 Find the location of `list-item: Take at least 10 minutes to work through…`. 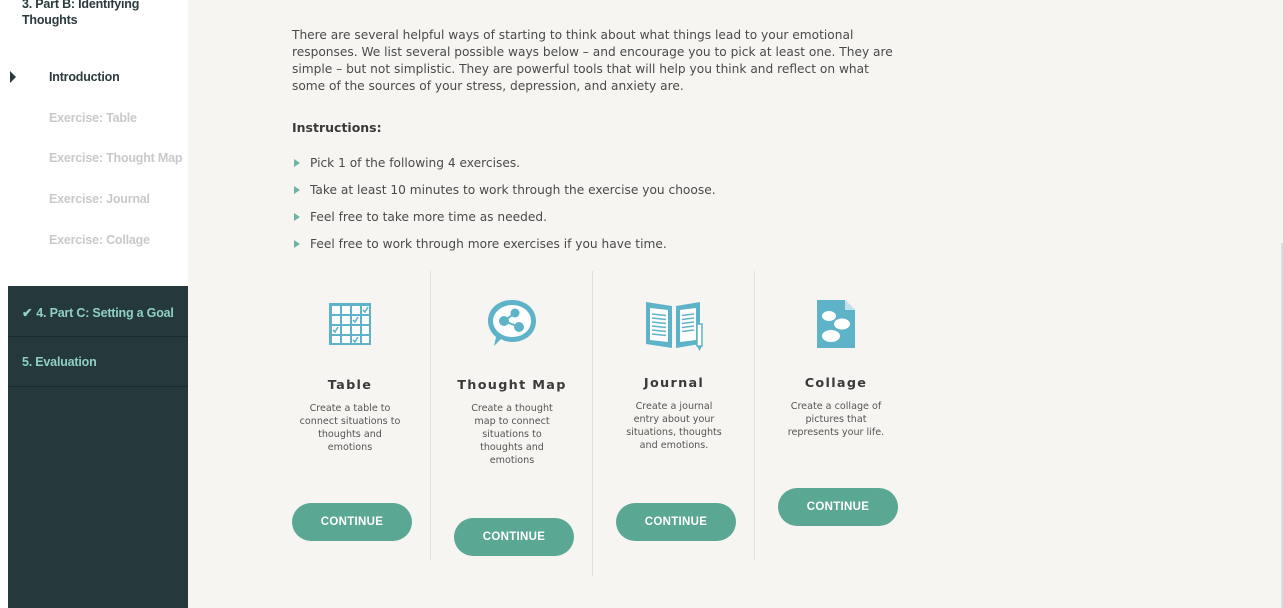

list-item: Take at least 10 minutes to work through… is located at coordinates (504, 194).